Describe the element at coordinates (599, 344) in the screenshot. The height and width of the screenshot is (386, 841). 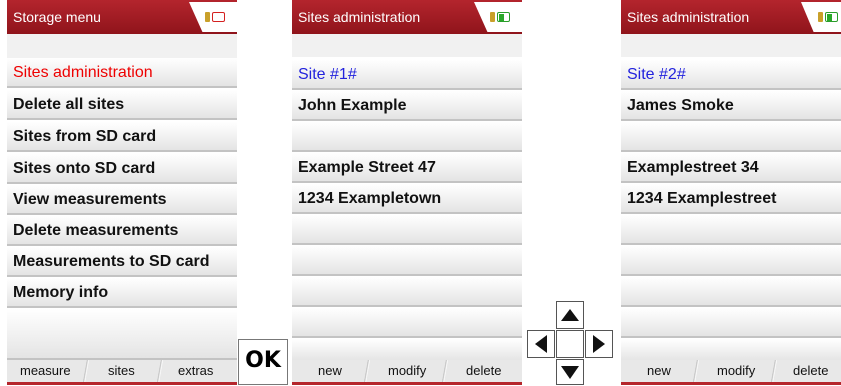
I see `arrow-right-icon` at that location.